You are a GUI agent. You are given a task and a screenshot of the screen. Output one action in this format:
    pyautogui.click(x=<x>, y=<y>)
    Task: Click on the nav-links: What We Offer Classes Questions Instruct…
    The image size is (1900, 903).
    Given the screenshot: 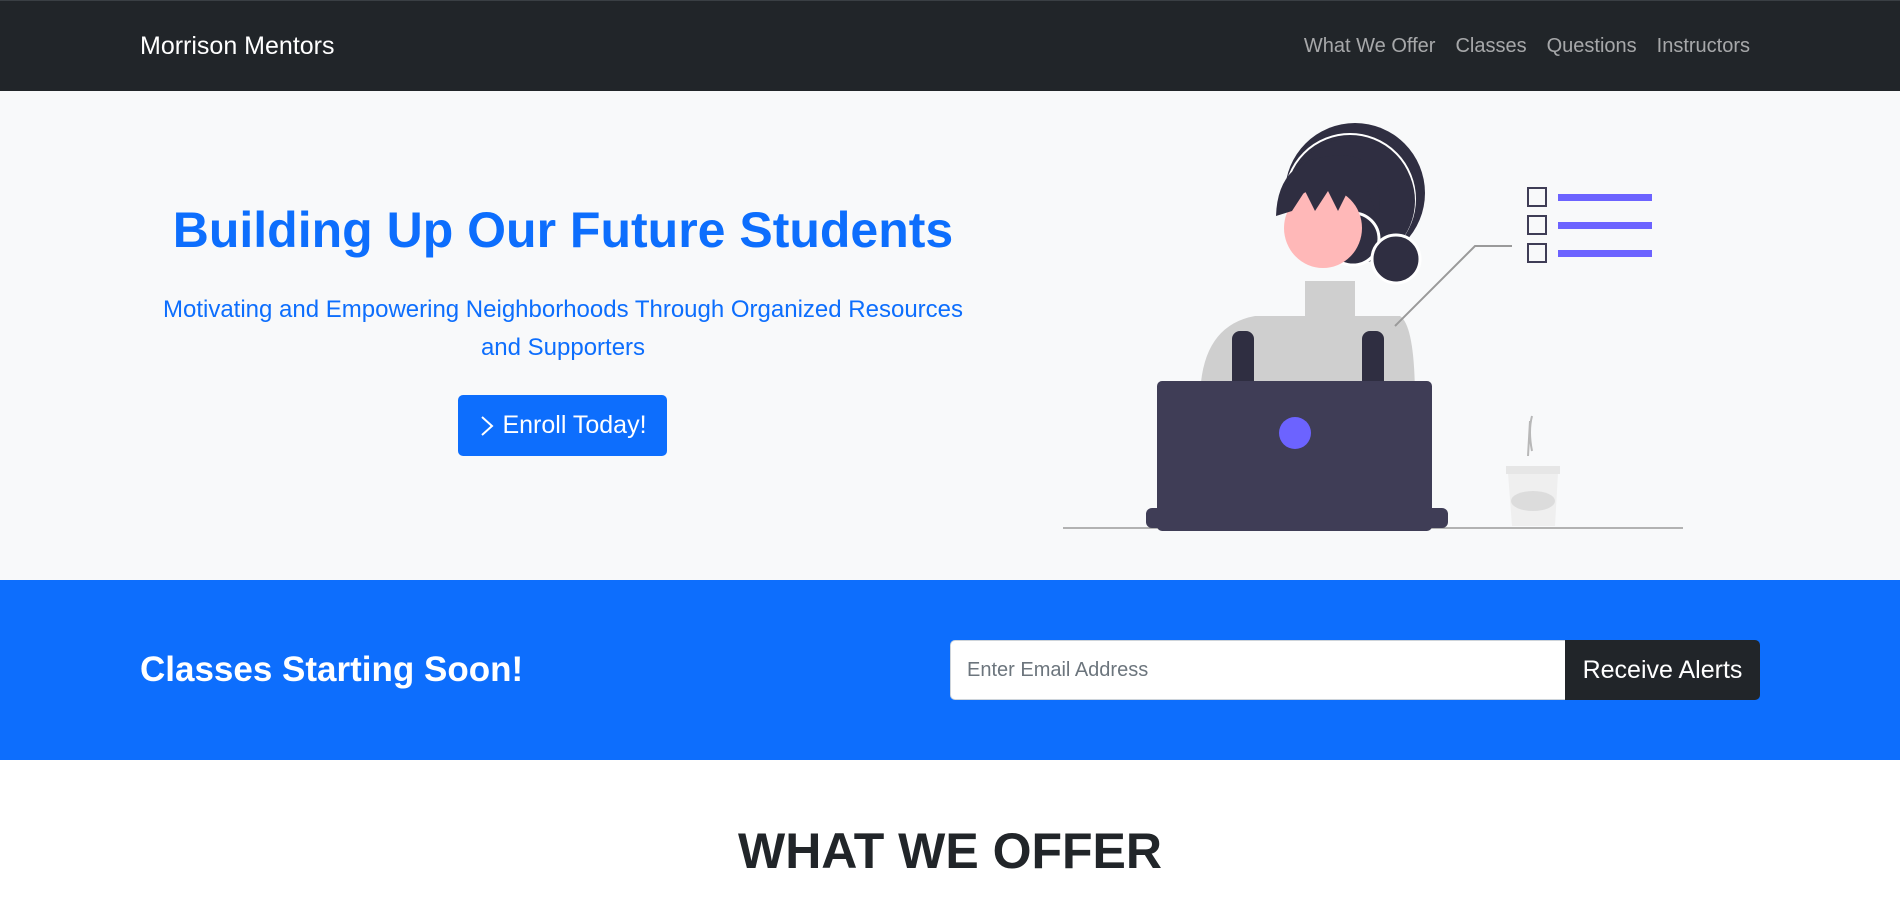 What is the action you would take?
    pyautogui.click(x=1527, y=46)
    